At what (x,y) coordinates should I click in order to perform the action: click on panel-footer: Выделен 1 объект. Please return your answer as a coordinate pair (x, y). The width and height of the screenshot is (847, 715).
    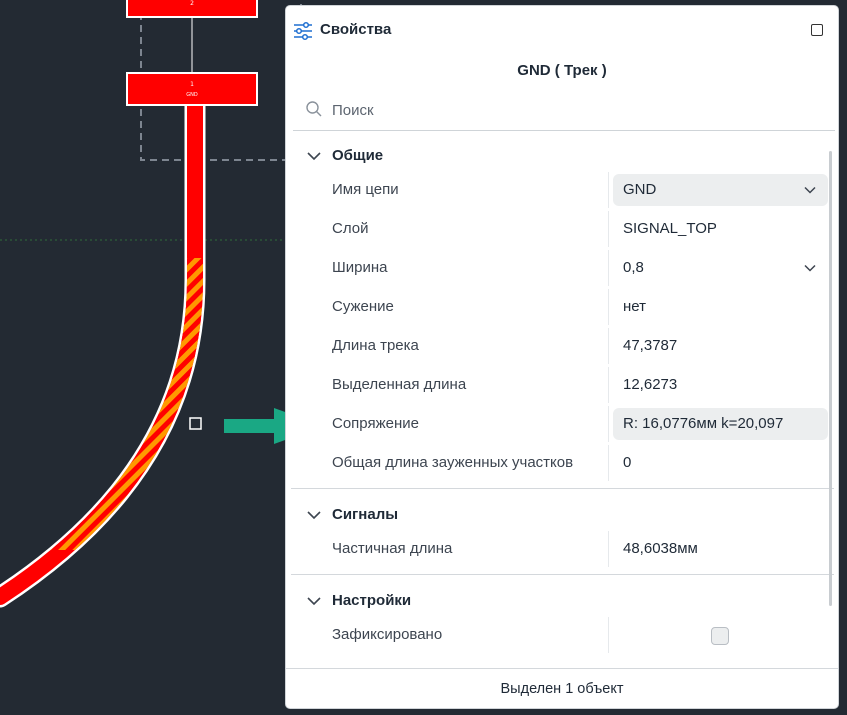
    Looking at the image, I should click on (562, 688).